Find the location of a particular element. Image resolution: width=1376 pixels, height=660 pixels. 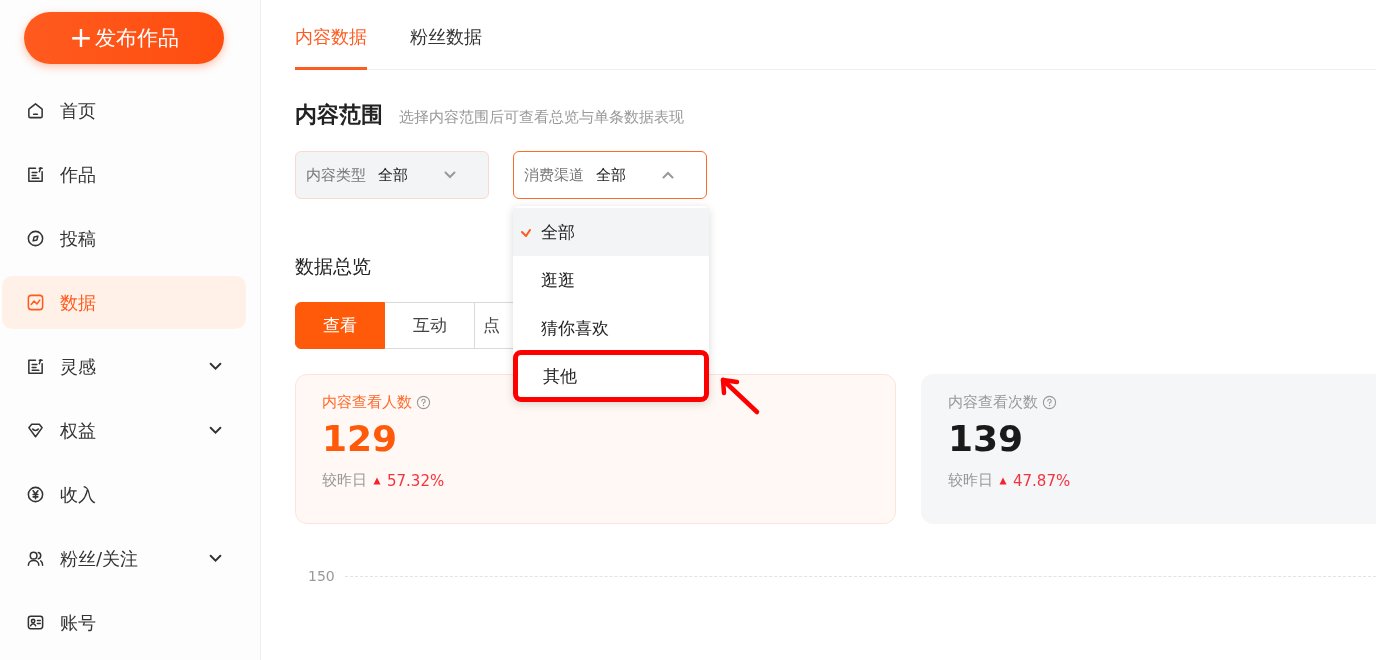

axis-label: 150 is located at coordinates (321, 576).